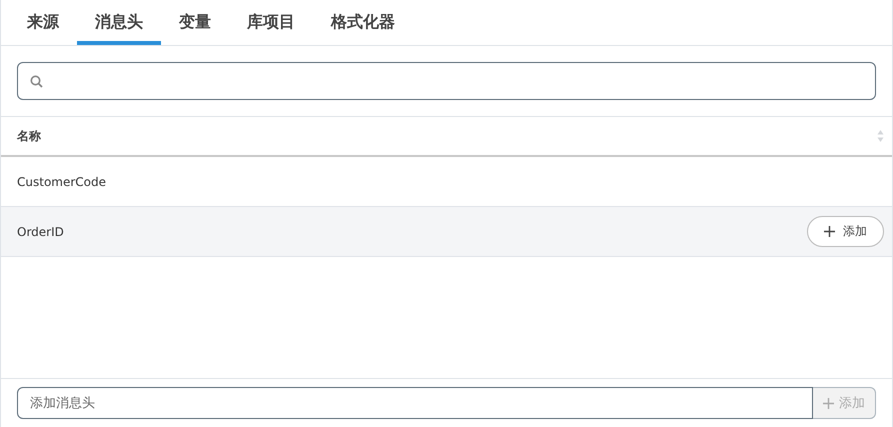 The width and height of the screenshot is (893, 427). I want to click on tab: 来源, so click(43, 22).